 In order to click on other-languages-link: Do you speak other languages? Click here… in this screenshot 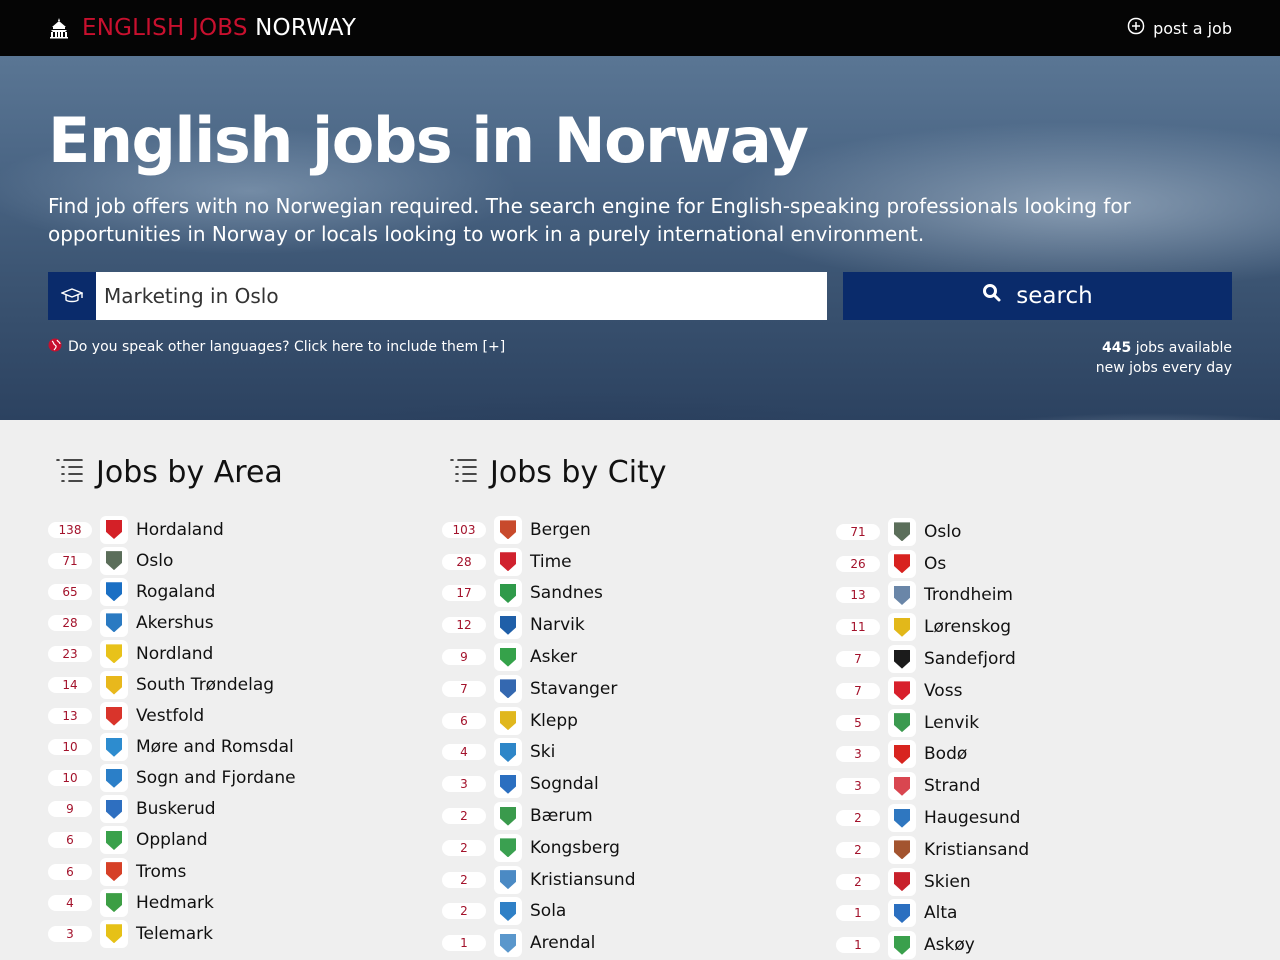, I will do `click(276, 347)`.